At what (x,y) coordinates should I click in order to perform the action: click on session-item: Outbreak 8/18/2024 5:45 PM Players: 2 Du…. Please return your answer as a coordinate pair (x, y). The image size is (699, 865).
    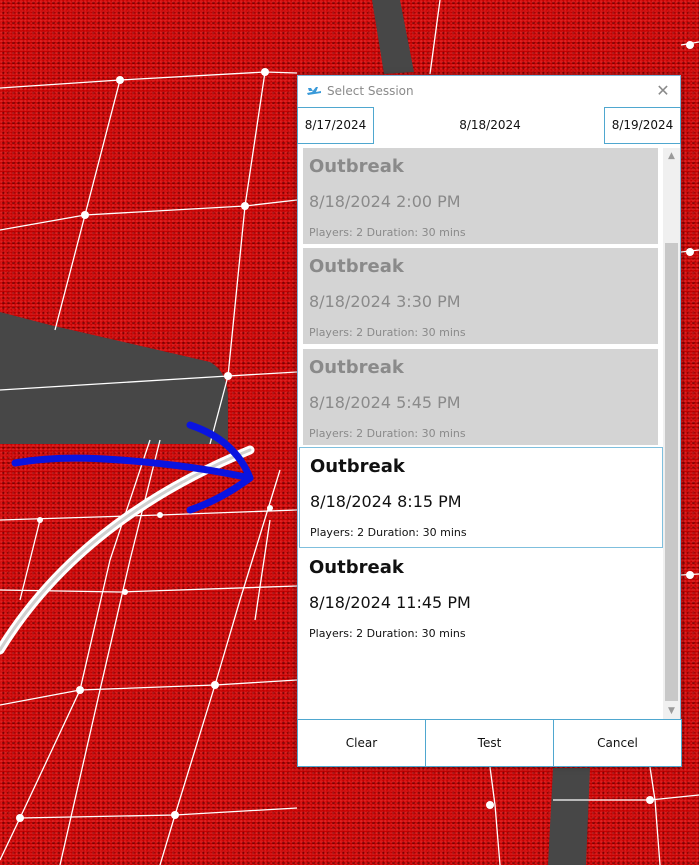
    Looking at the image, I should click on (480, 397).